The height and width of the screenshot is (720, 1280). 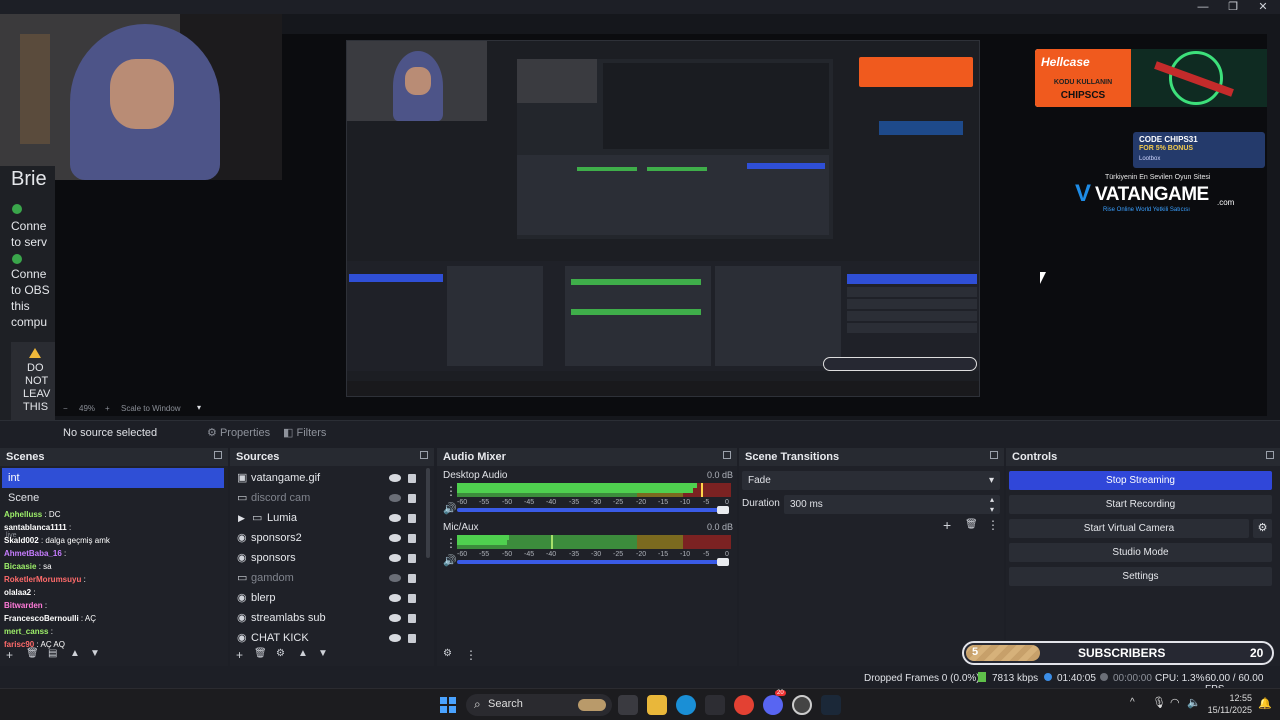 What do you see at coordinates (596, 554) in the screenshot?
I see `meter-tick: -30` at bounding box center [596, 554].